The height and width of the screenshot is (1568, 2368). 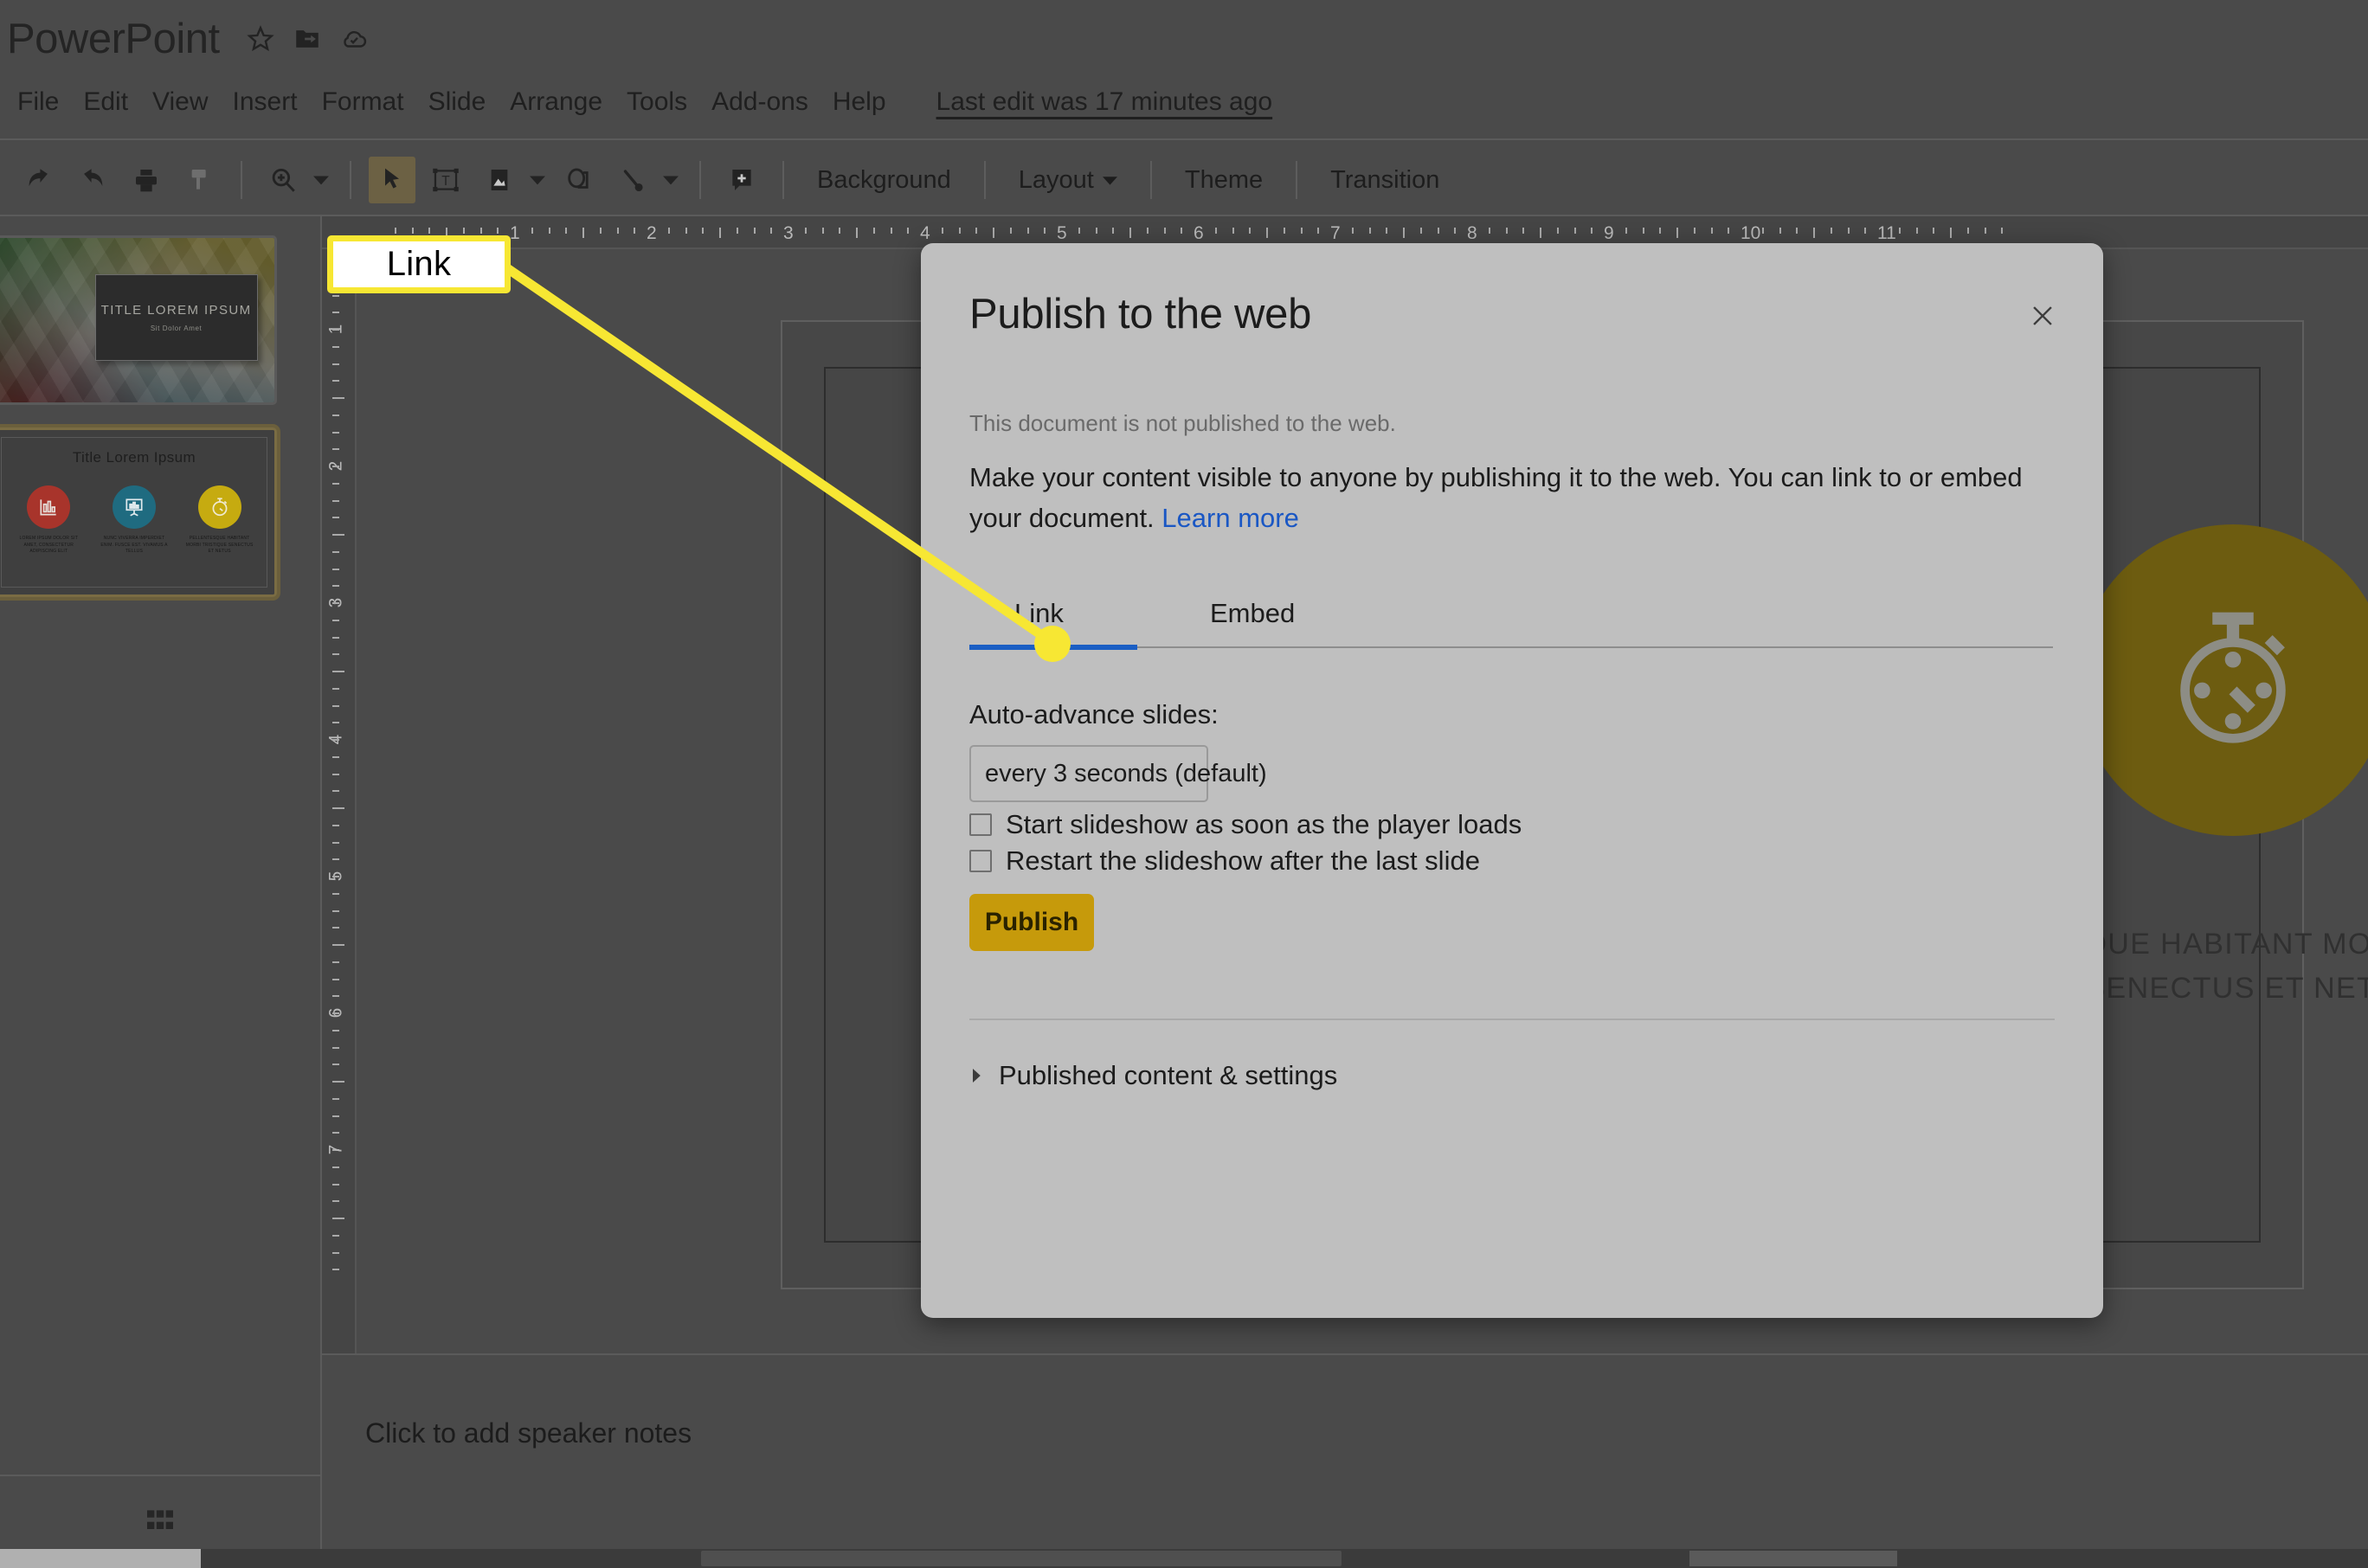 What do you see at coordinates (759, 102) in the screenshot?
I see `menu-item-addons: Add-ons` at bounding box center [759, 102].